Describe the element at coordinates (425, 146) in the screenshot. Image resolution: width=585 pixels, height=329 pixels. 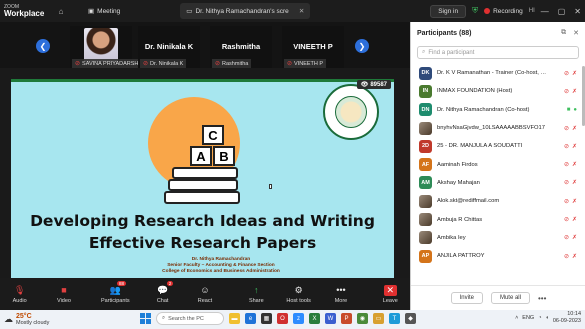
I see `avatar: 2D` at that location.